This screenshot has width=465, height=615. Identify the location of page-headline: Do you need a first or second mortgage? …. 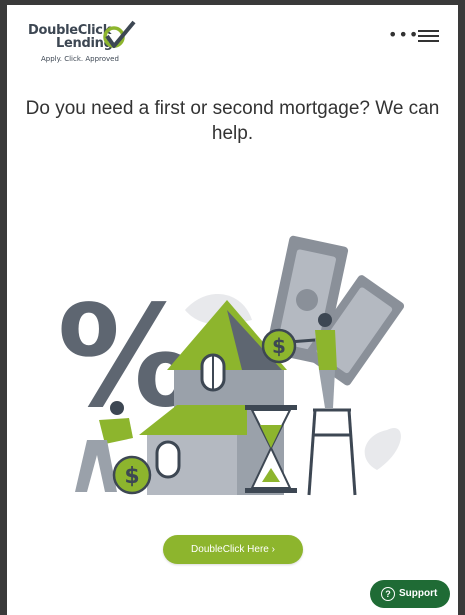
(232, 121).